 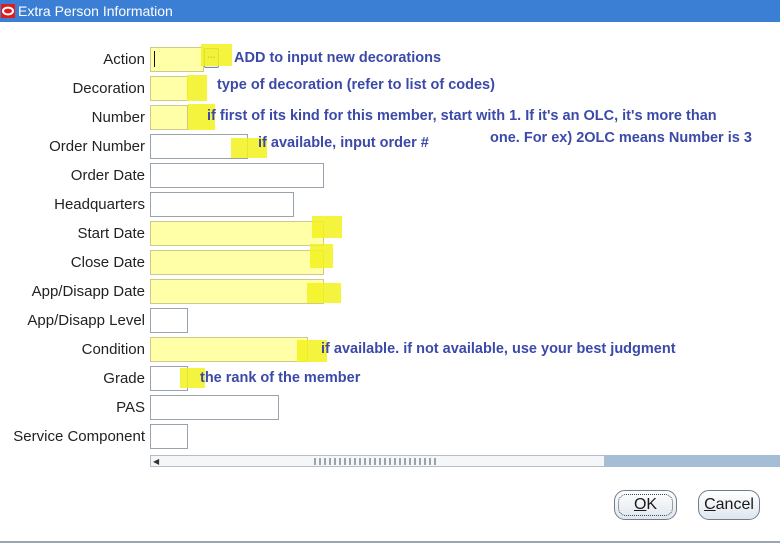 What do you see at coordinates (97, 146) in the screenshot?
I see `label-order-number: Order Number` at bounding box center [97, 146].